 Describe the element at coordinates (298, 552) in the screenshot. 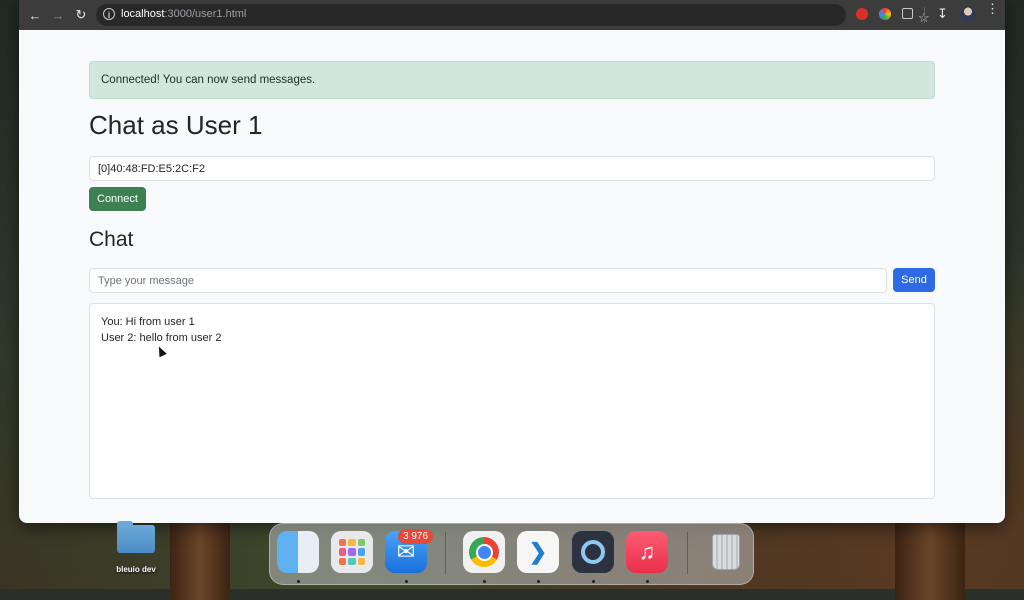

I see `finder-icon` at that location.